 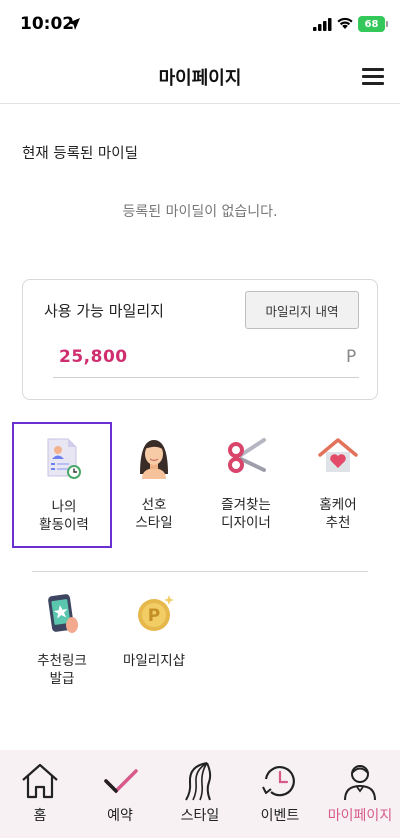 I want to click on menu-favorite-designer: 즐겨찾는 디자이너, so click(x=246, y=485).